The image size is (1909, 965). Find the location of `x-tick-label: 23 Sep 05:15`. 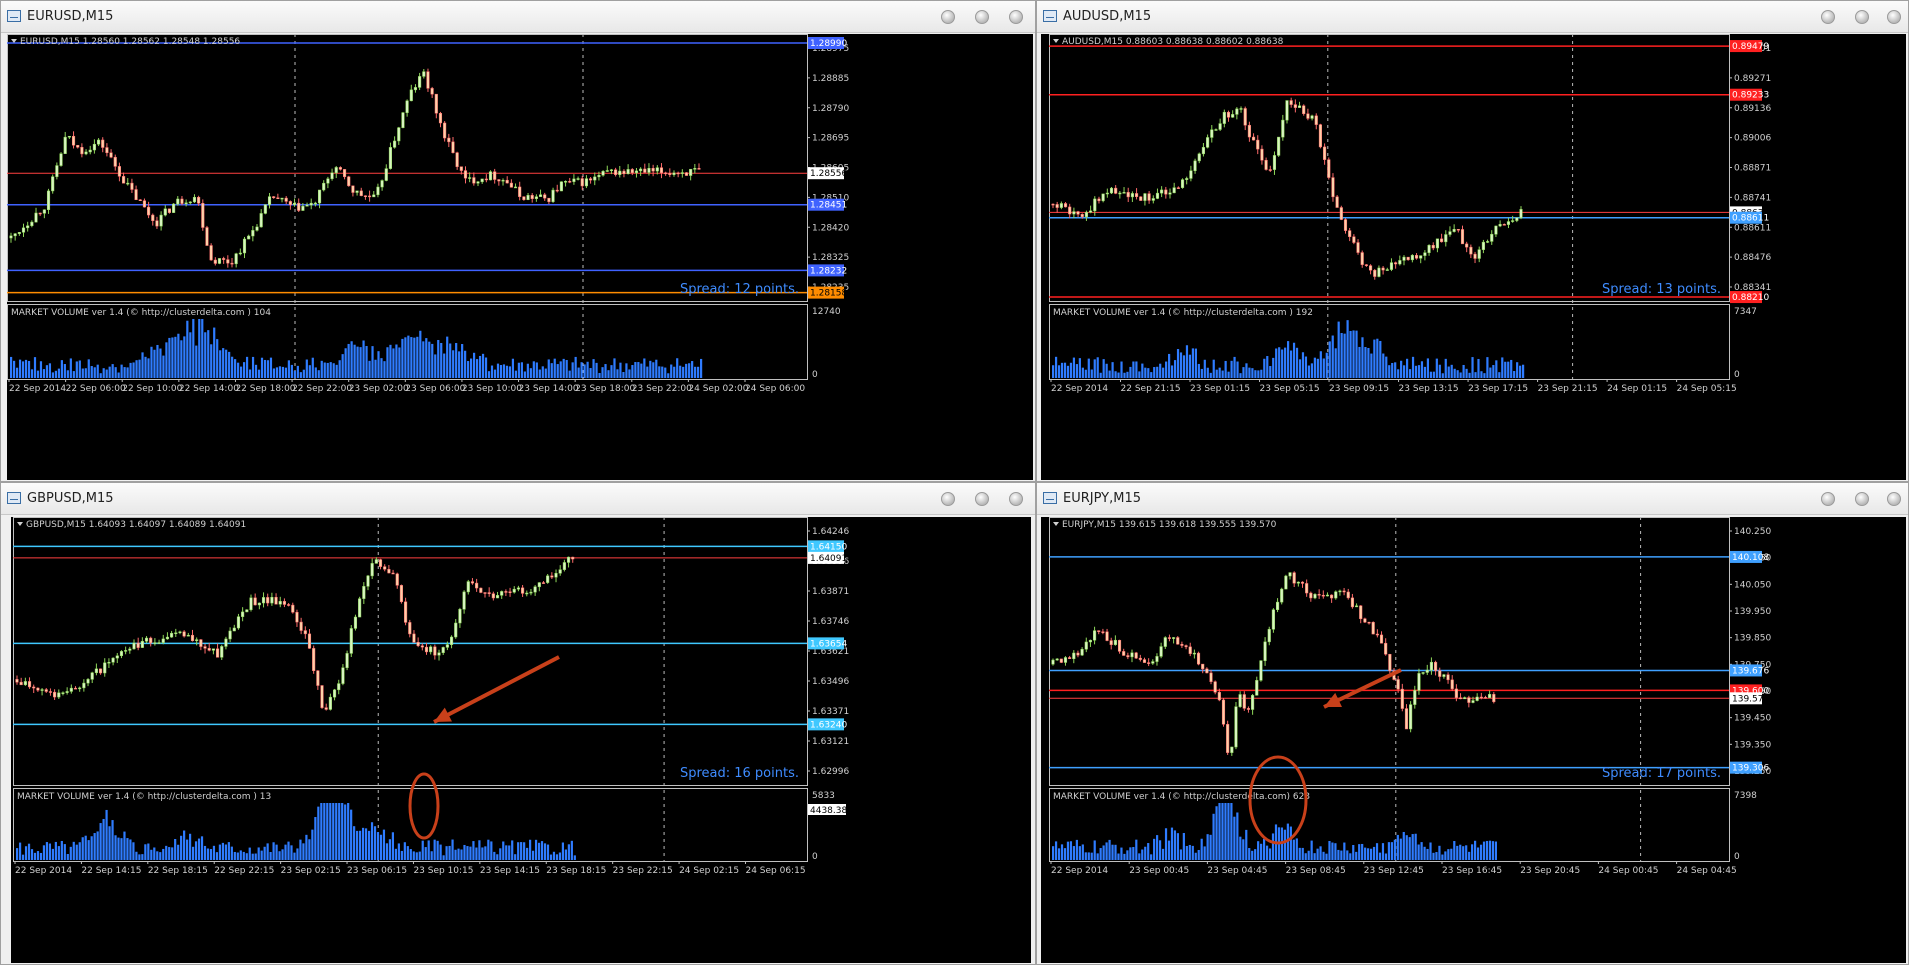

x-tick-label: 23 Sep 05:15 is located at coordinates (1290, 389).